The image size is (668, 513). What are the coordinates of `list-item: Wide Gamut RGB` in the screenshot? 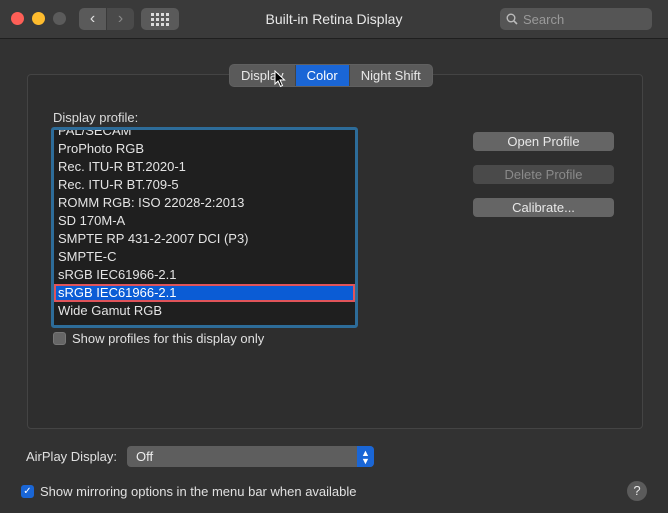 It's located at (204, 311).